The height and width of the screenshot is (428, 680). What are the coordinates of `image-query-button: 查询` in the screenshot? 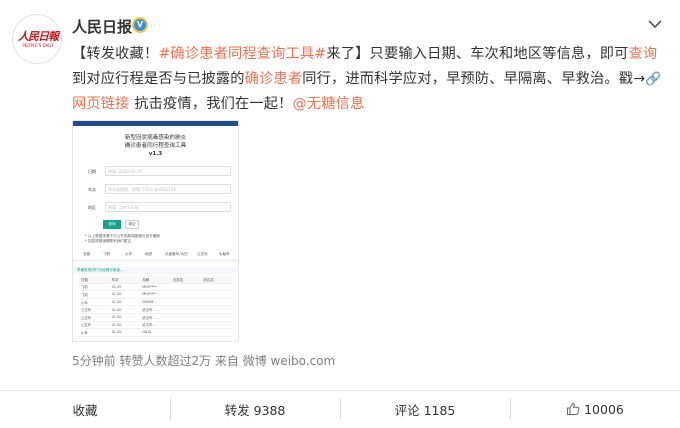 It's located at (112, 224).